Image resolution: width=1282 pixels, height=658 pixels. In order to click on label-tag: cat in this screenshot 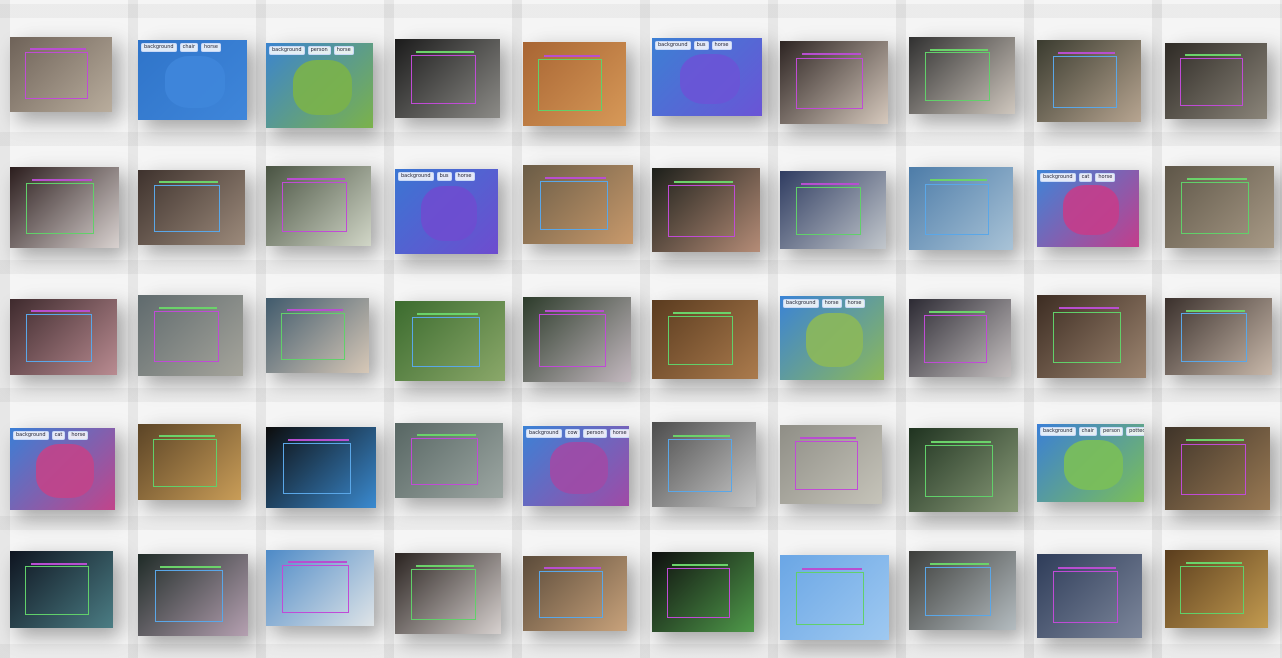, I will do `click(58, 435)`.